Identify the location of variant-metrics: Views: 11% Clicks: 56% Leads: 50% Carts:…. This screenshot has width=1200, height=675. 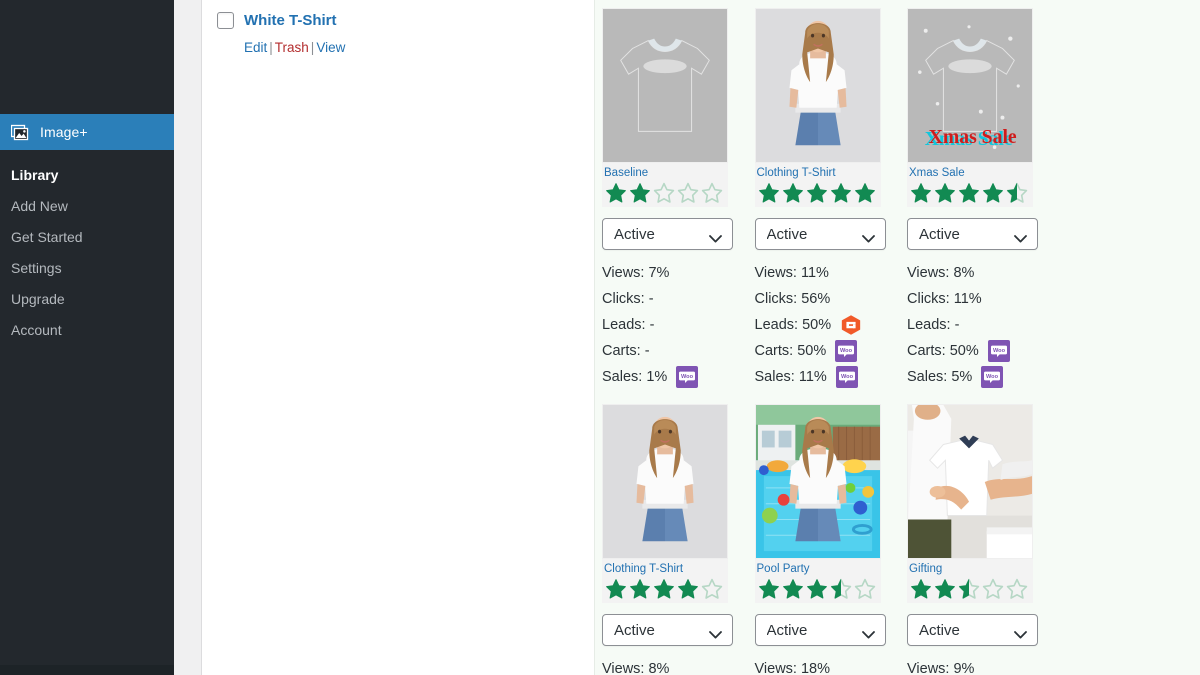
(824, 325).